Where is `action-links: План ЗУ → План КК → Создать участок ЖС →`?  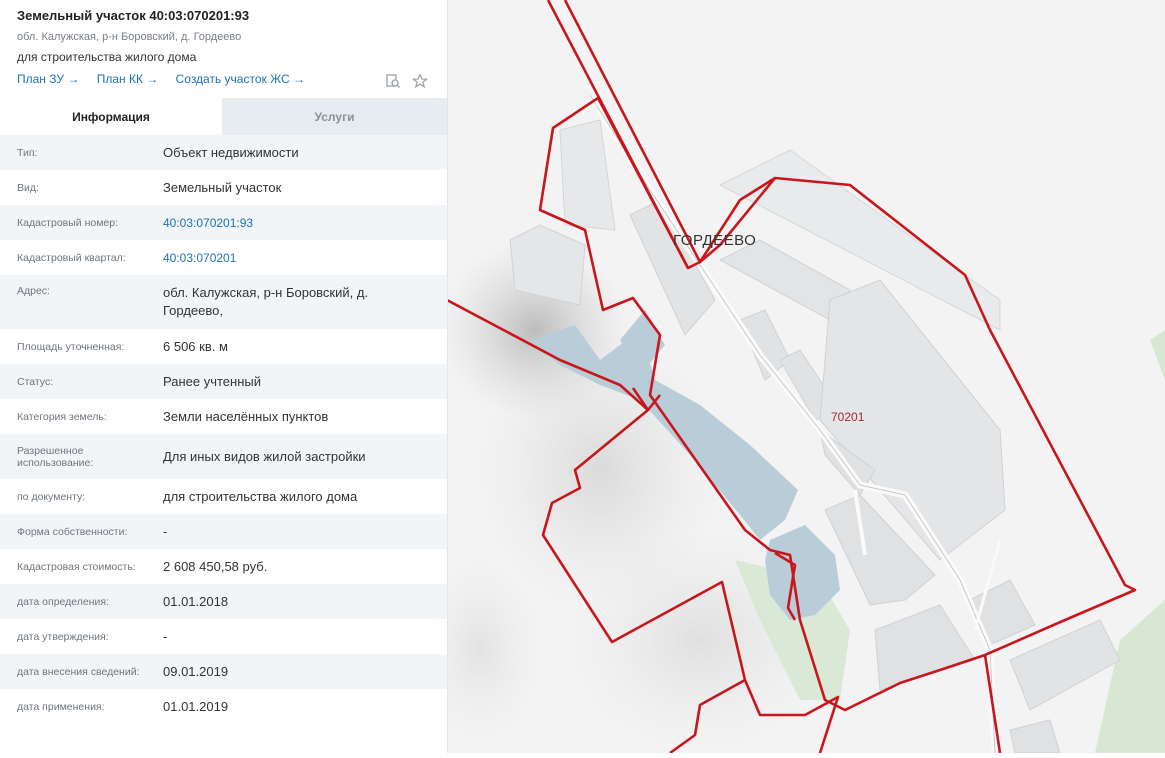
action-links: План ЗУ → План КК → Создать участок ЖС → is located at coordinates (224, 81).